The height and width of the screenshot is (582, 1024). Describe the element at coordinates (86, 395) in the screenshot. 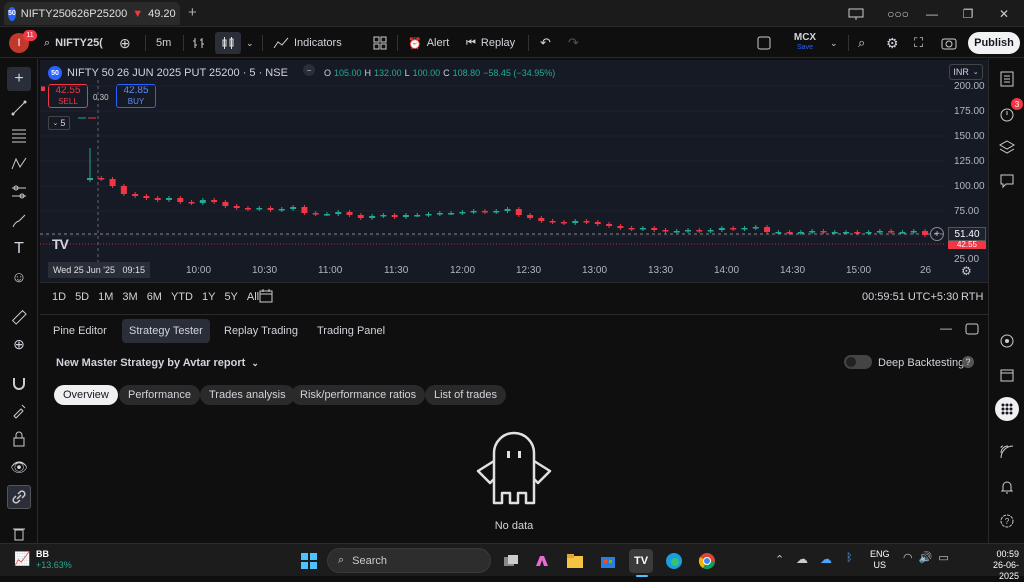

I see `pill-overview: Overview` at that location.